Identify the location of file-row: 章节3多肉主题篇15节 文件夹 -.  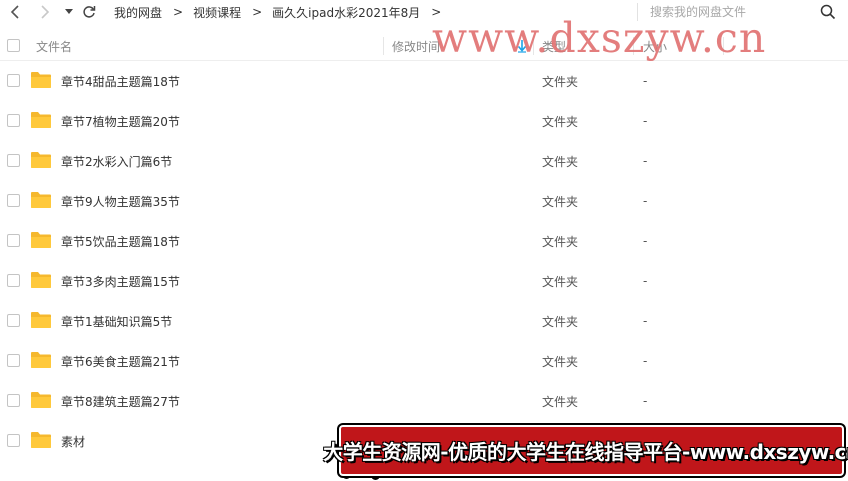
(424, 281).